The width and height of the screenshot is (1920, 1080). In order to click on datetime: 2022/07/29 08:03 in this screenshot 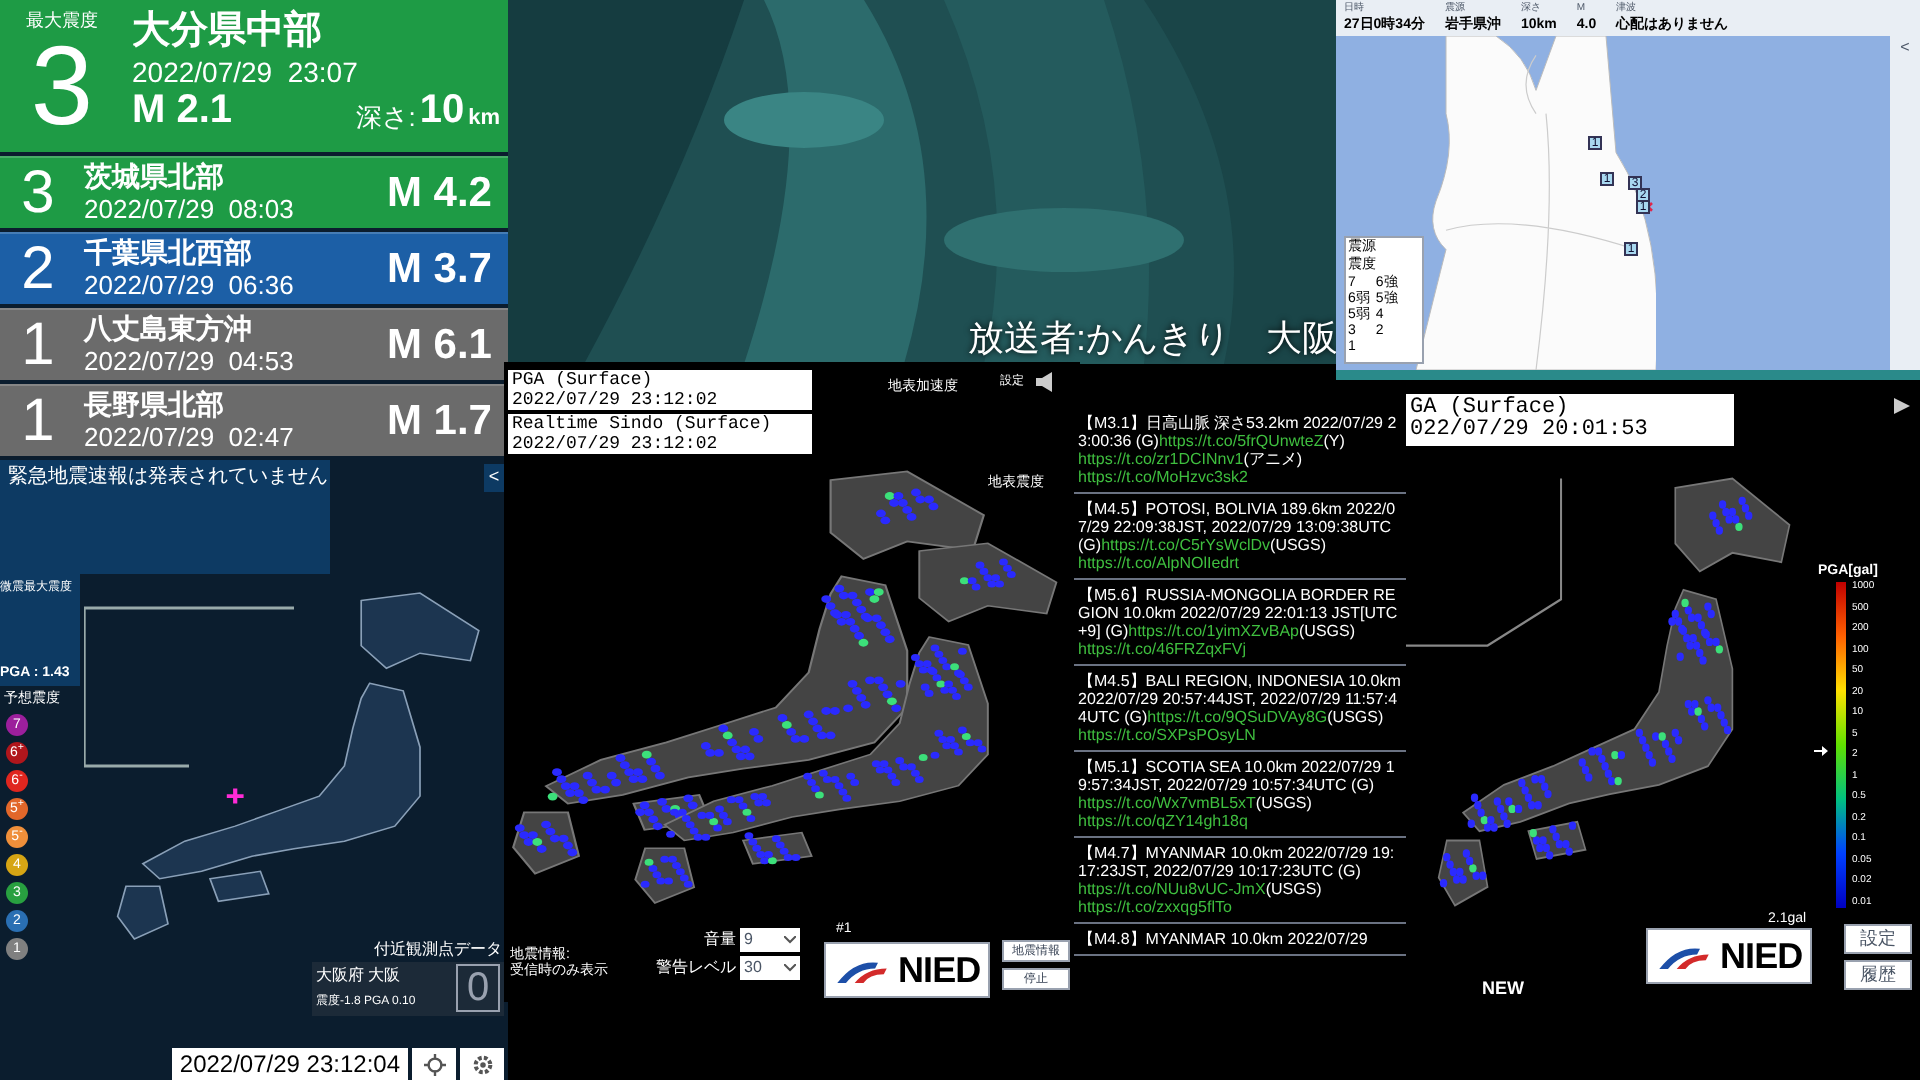, I will do `click(190, 210)`.